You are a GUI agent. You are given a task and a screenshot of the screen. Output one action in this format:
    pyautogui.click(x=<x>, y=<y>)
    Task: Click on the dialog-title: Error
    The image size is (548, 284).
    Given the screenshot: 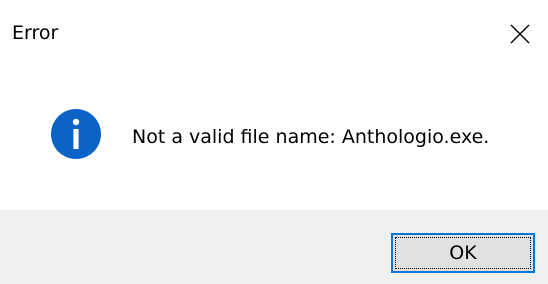 What is the action you would take?
    pyautogui.click(x=35, y=33)
    